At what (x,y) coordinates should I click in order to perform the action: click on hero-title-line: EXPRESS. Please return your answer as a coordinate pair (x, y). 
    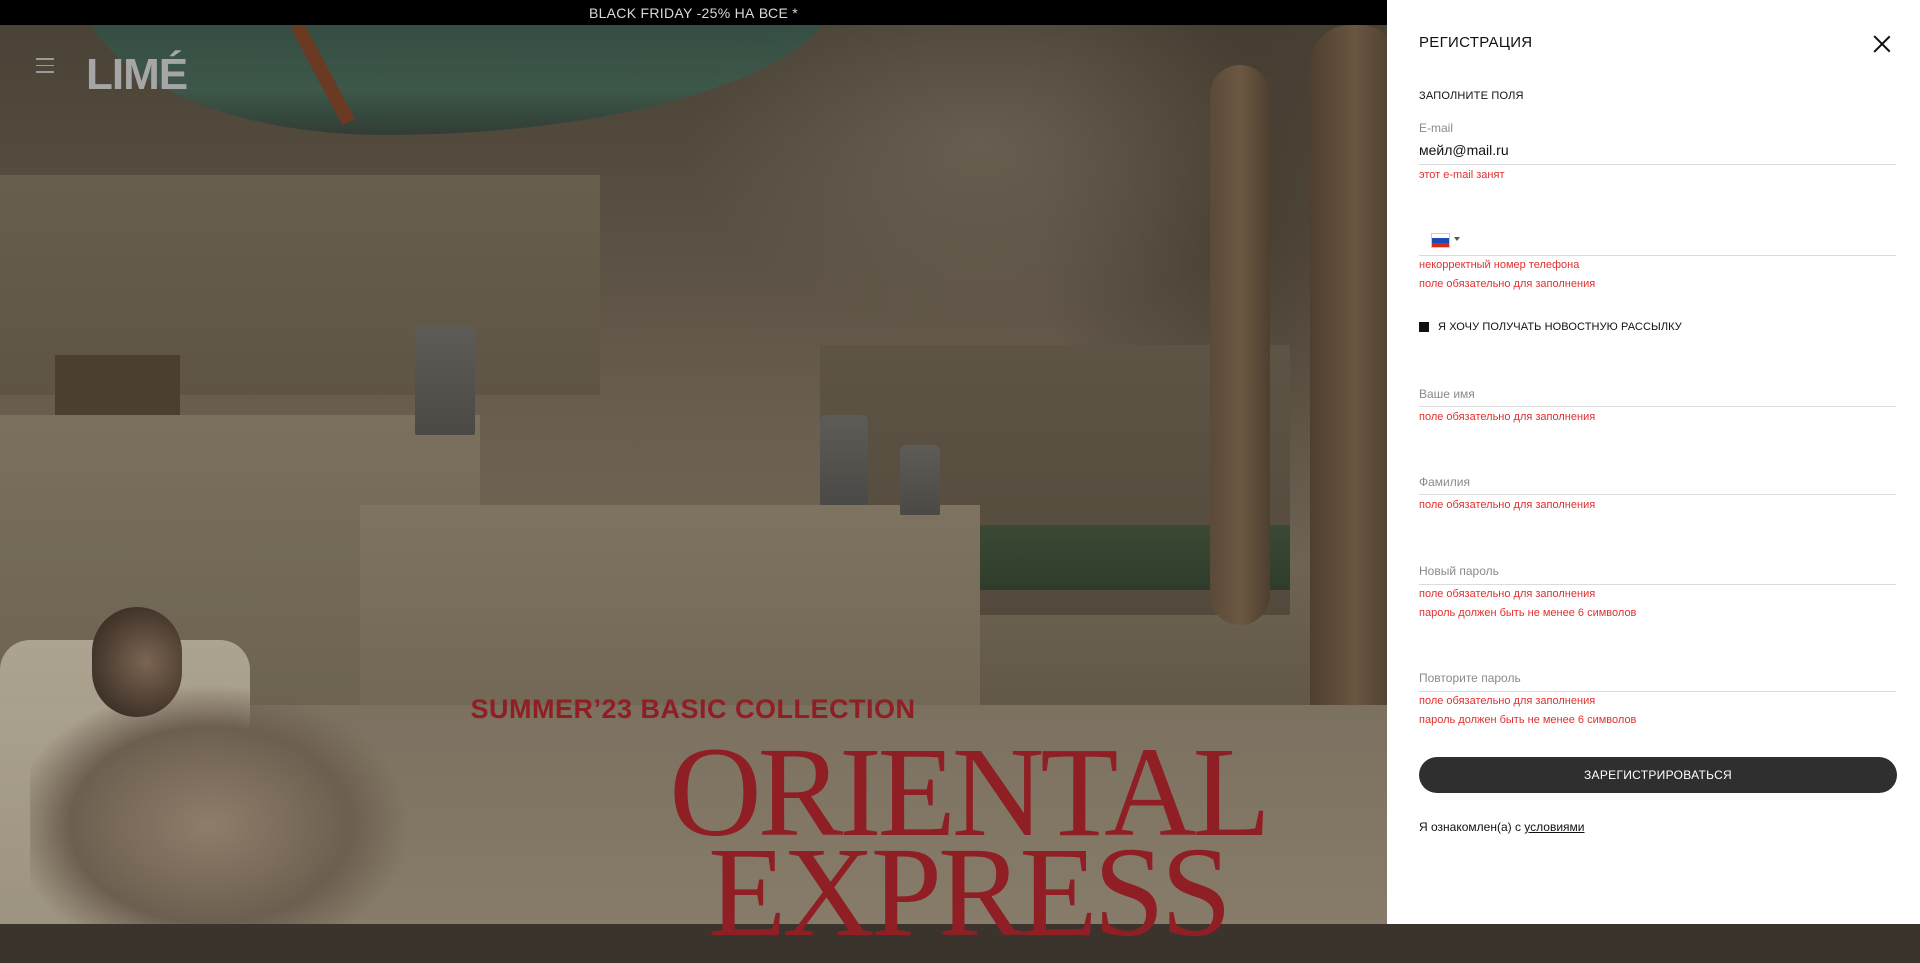
    Looking at the image, I should click on (970, 892).